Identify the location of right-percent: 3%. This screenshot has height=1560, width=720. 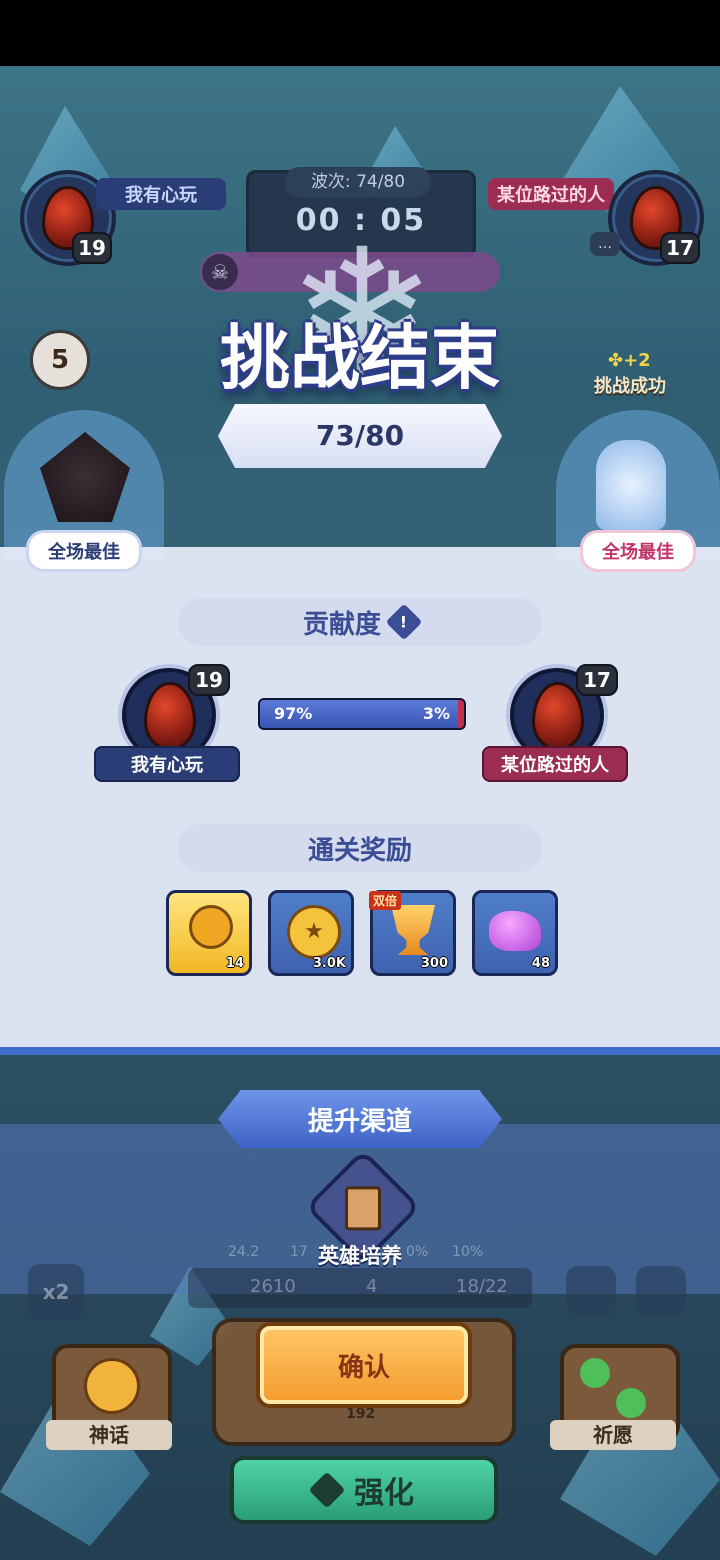
(436, 713).